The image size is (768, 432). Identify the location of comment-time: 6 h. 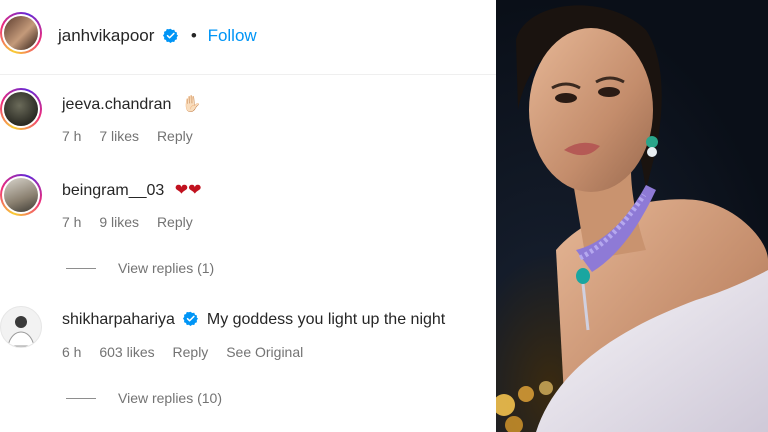
(72, 352).